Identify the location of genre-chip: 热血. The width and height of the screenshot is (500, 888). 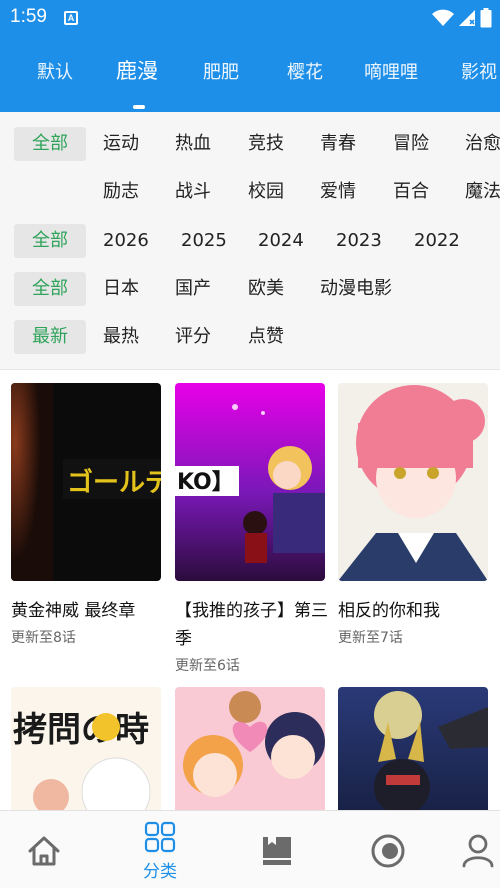
(193, 144).